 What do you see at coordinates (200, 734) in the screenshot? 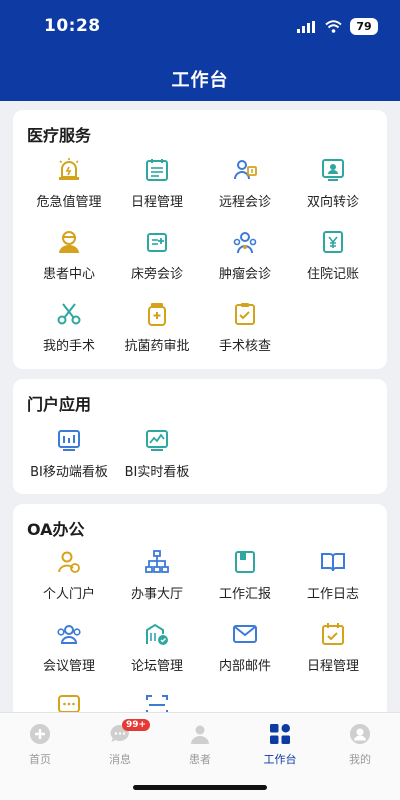
I see `patient-tab-icon` at bounding box center [200, 734].